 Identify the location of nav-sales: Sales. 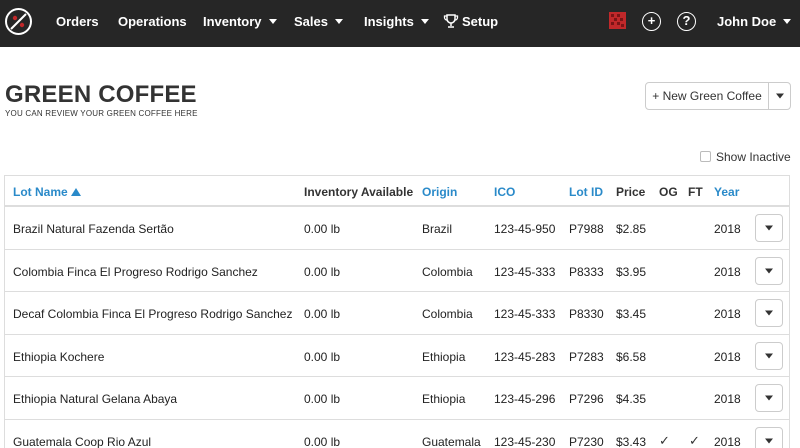
(318, 23).